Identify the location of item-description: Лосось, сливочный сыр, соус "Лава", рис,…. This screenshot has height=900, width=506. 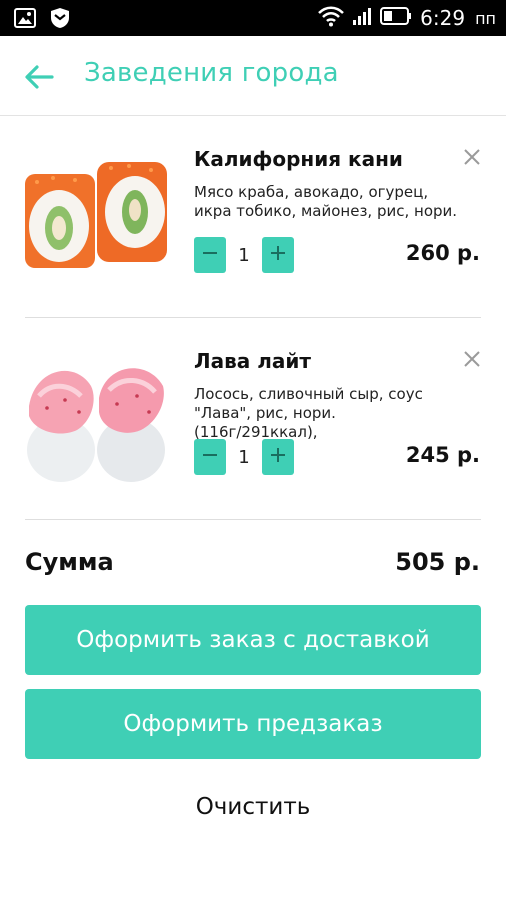
(308, 413).